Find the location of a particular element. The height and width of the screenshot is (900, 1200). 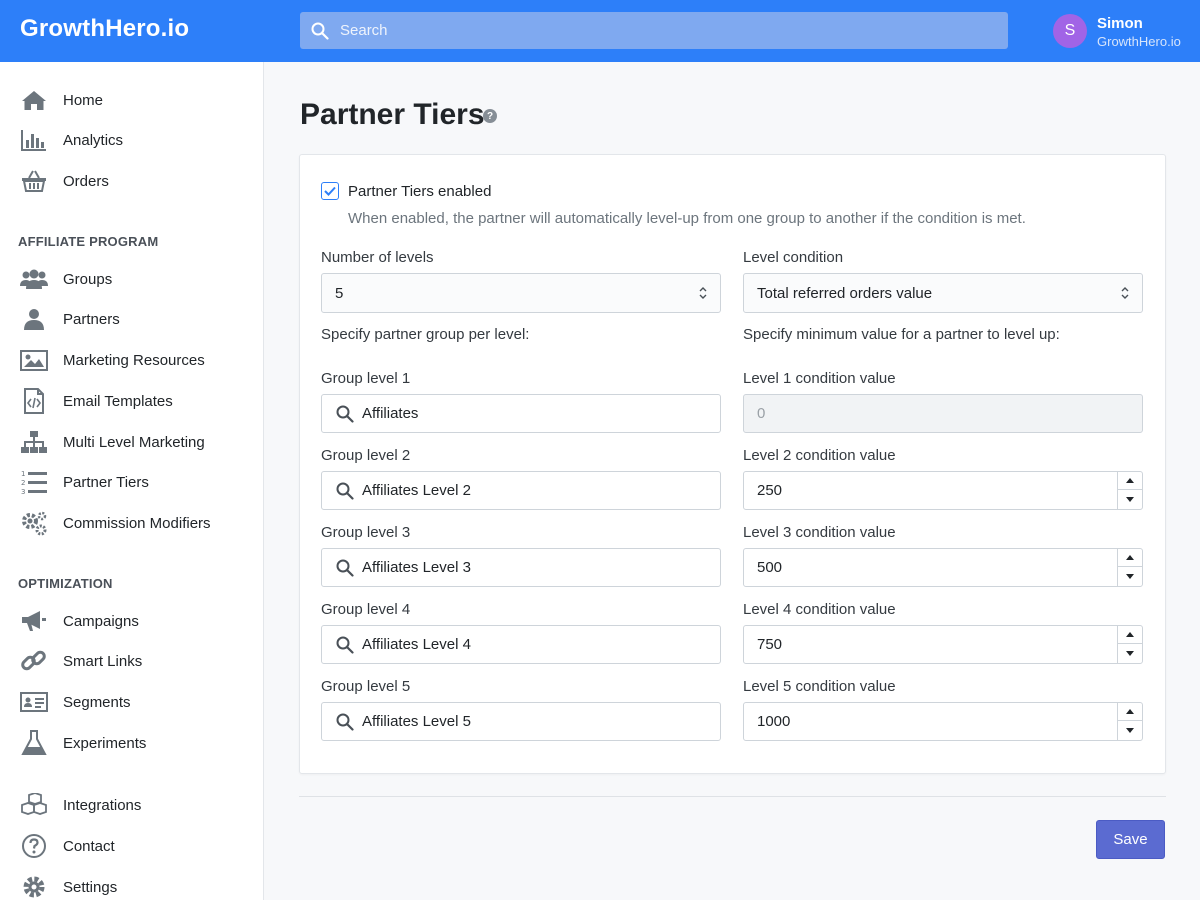

level-5-condition-field is located at coordinates (943, 721).